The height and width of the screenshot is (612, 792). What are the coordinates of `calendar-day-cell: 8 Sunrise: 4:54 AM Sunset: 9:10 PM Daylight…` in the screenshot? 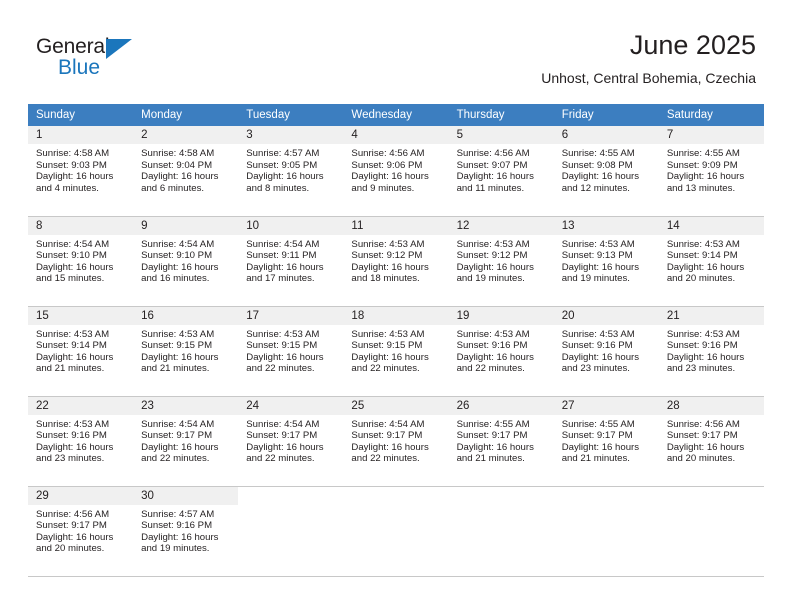 It's located at (81, 261).